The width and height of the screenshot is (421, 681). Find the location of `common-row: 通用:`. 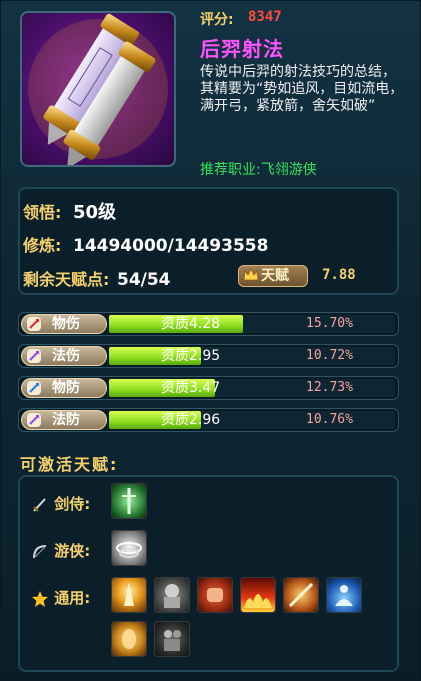

common-row: 通用: is located at coordinates (60, 597).